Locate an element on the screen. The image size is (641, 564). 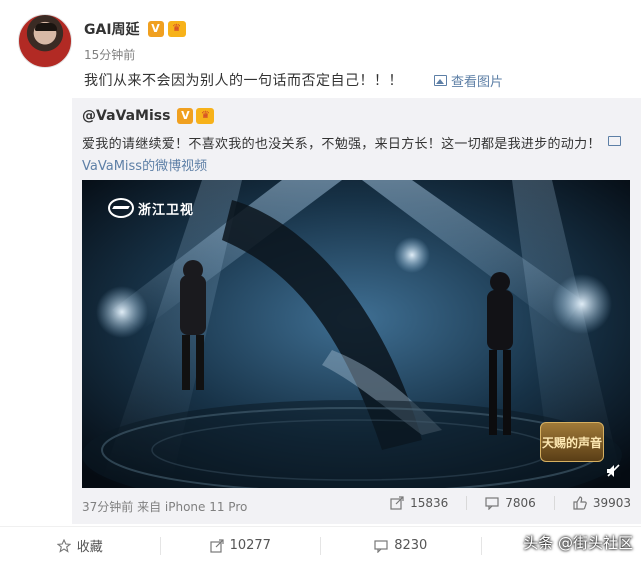
author-line: GAI周延 V ♛ is located at coordinates (135, 29).